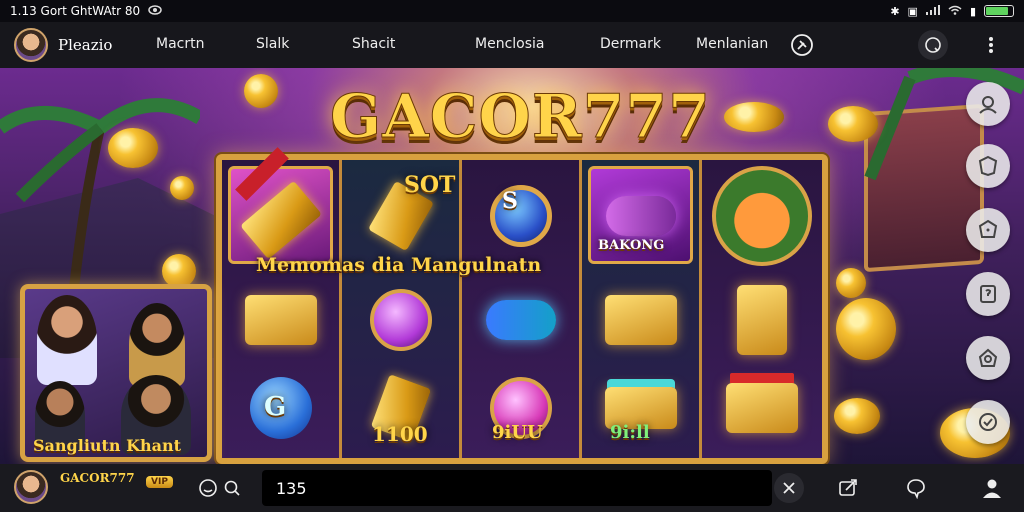  I want to click on nav-item-1: Macrtn, so click(180, 44).